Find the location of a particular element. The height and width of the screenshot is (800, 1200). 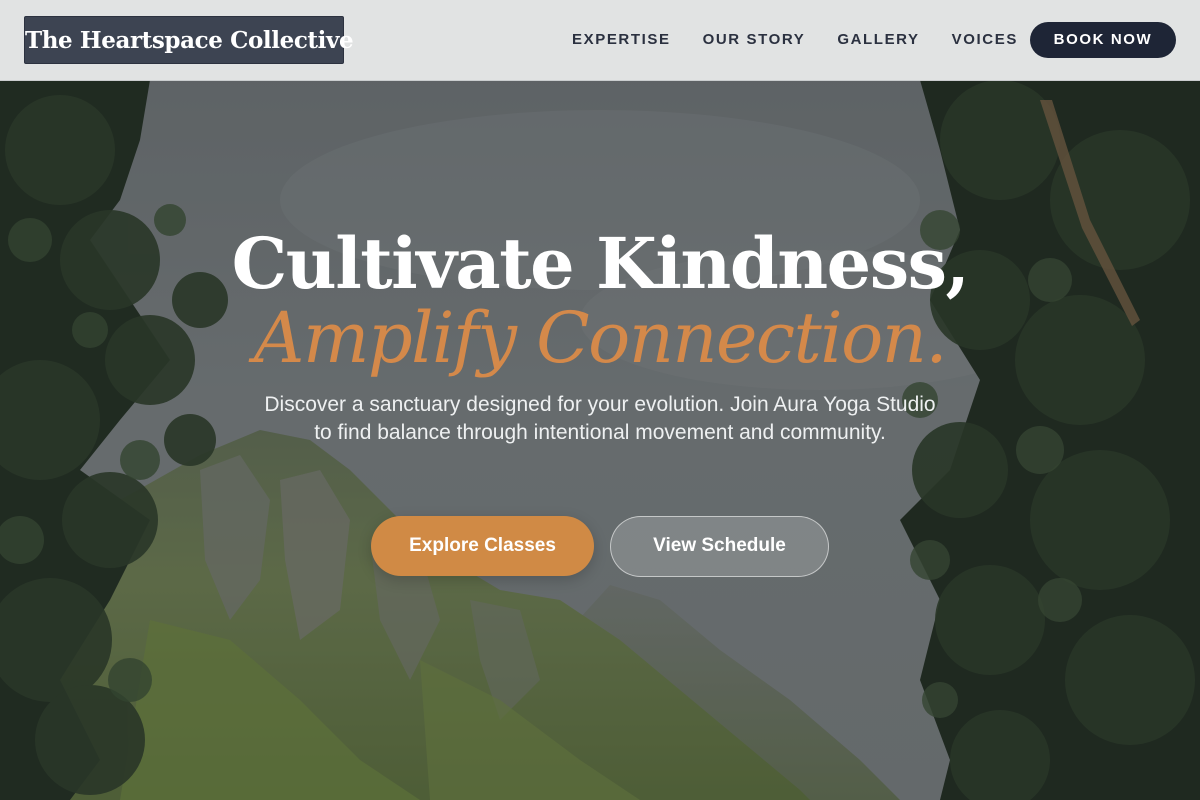

explore-classes-button: Explore Classes is located at coordinates (482, 546).